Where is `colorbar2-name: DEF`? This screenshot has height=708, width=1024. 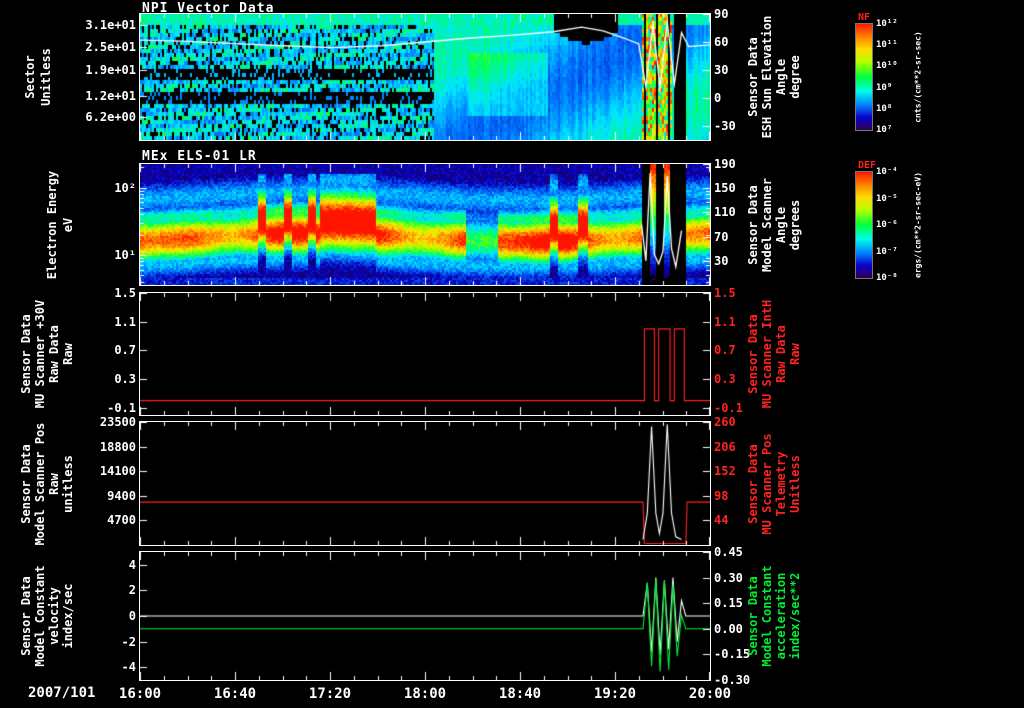 colorbar2-name: DEF is located at coordinates (867, 165).